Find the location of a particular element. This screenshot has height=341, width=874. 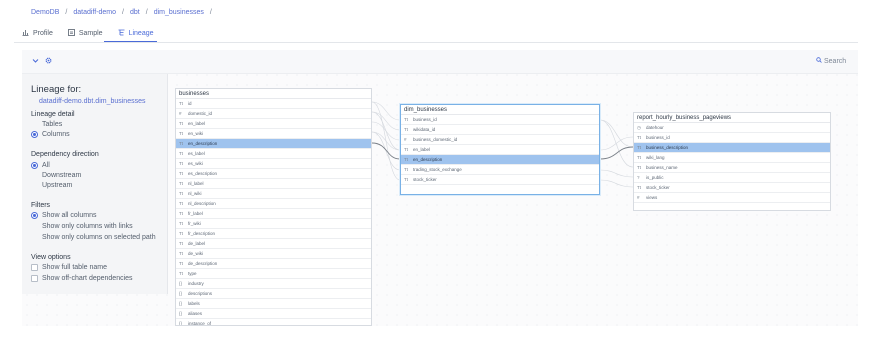

column-row: Tt wiki_lang is located at coordinates (732, 158).